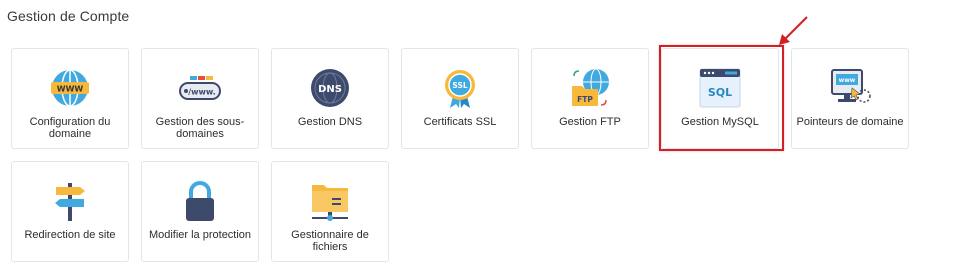  I want to click on tile-label: Gestion des sous-domaines, so click(200, 128).